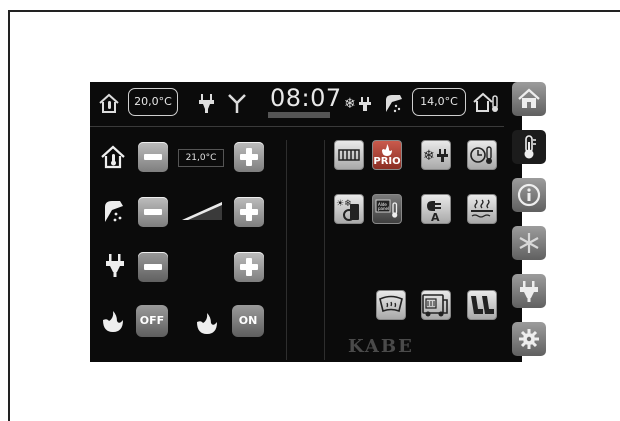 The width and height of the screenshot is (620, 421). I want to click on radiator-button, so click(349, 155).